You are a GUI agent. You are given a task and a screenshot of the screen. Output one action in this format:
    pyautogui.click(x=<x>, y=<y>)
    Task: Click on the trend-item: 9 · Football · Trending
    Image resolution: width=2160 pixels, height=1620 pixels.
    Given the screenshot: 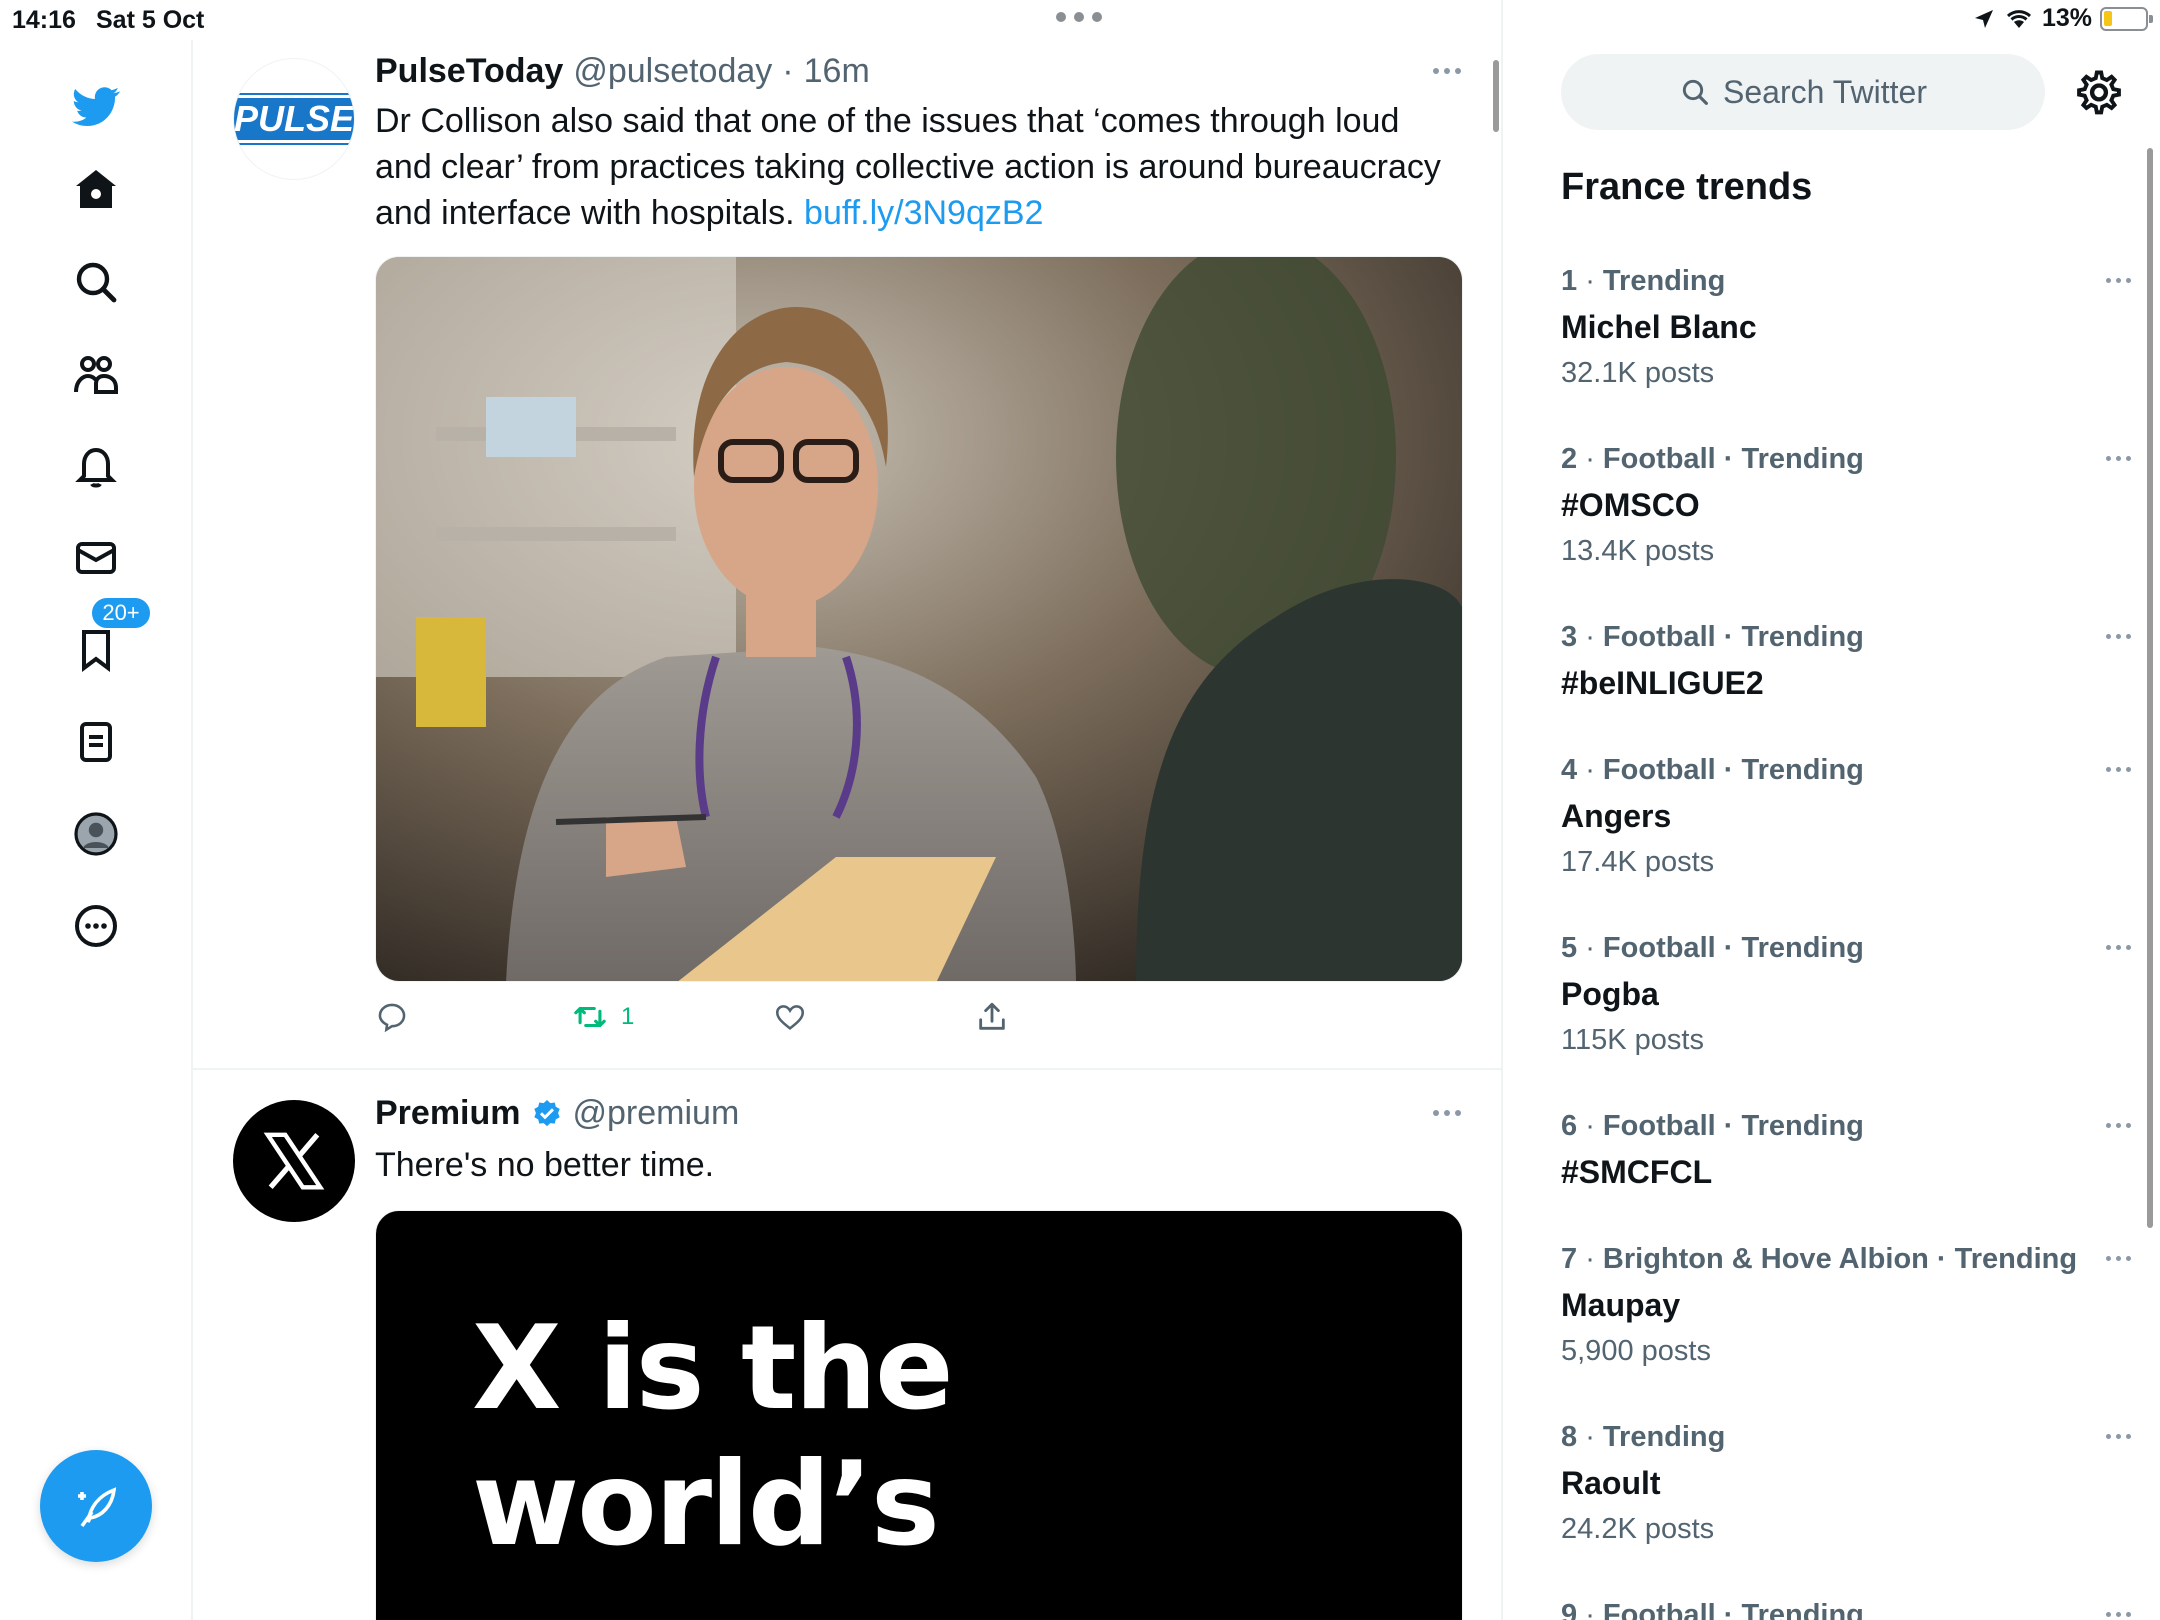 What is the action you would take?
    pyautogui.click(x=1846, y=1606)
    